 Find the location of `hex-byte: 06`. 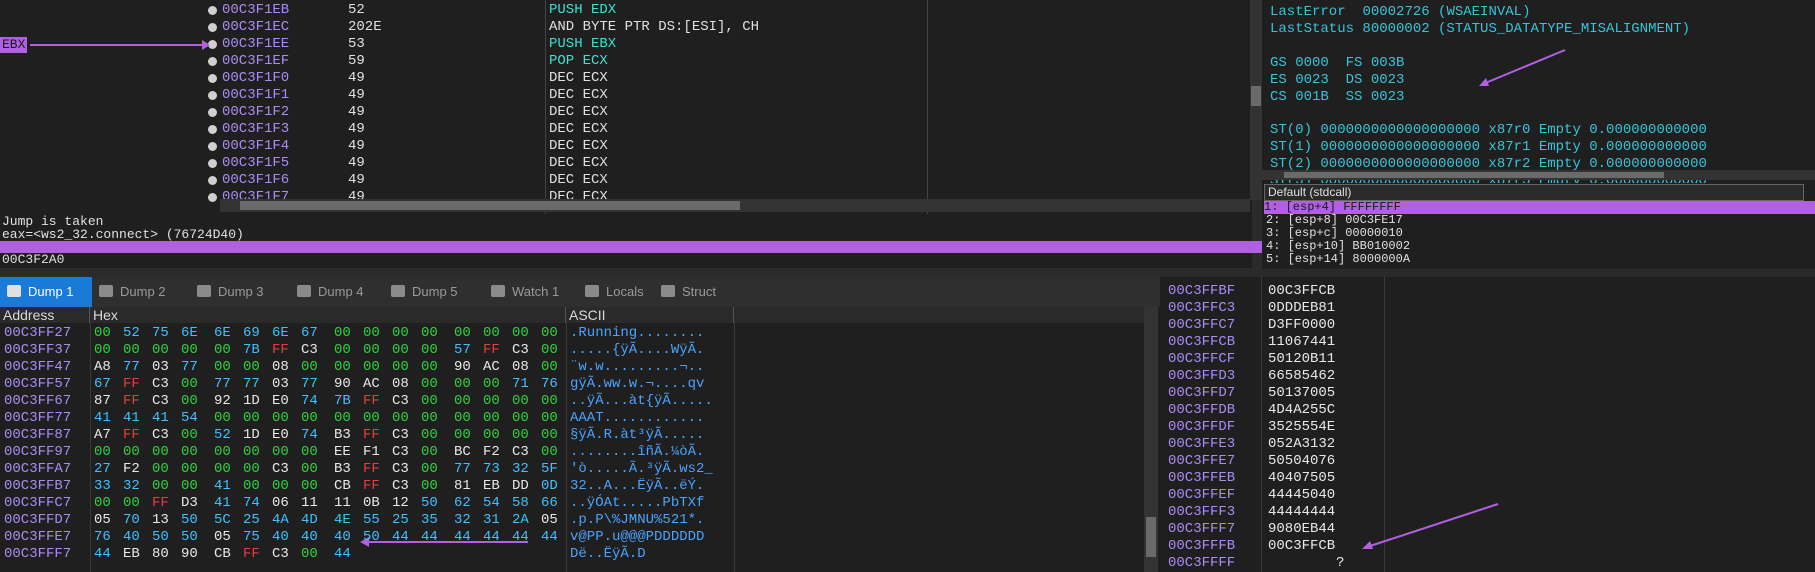

hex-byte: 06 is located at coordinates (280, 503).